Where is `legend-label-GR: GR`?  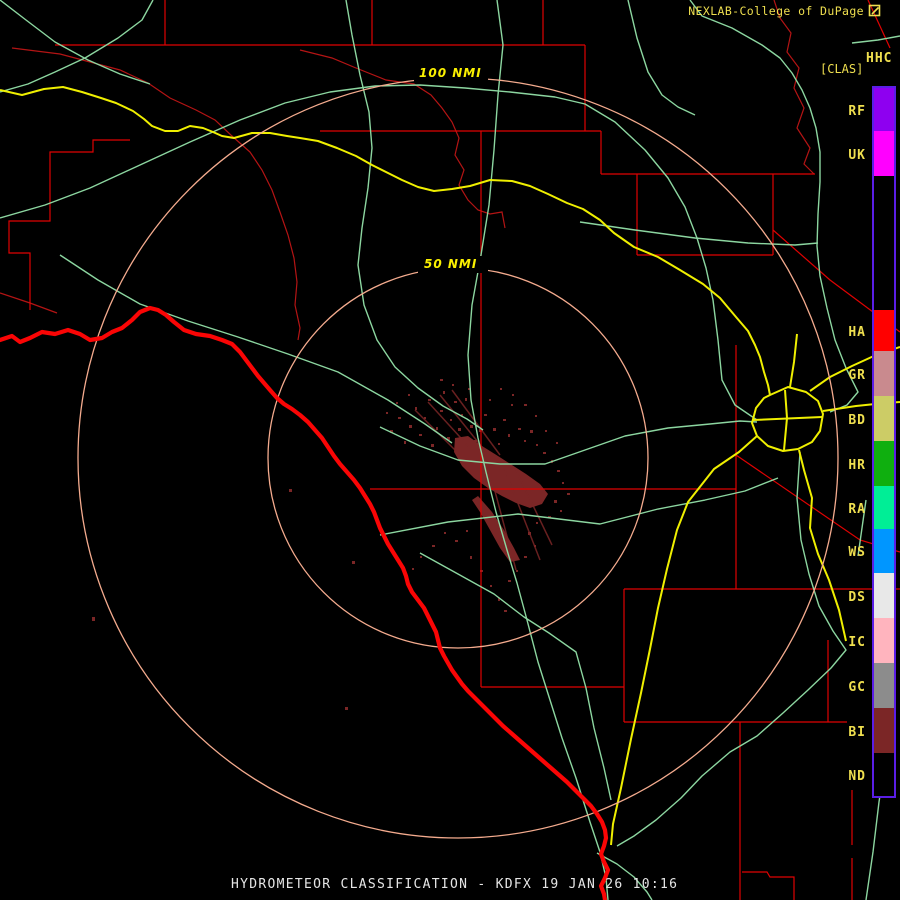
legend-label-GR: GR is located at coordinates (857, 375).